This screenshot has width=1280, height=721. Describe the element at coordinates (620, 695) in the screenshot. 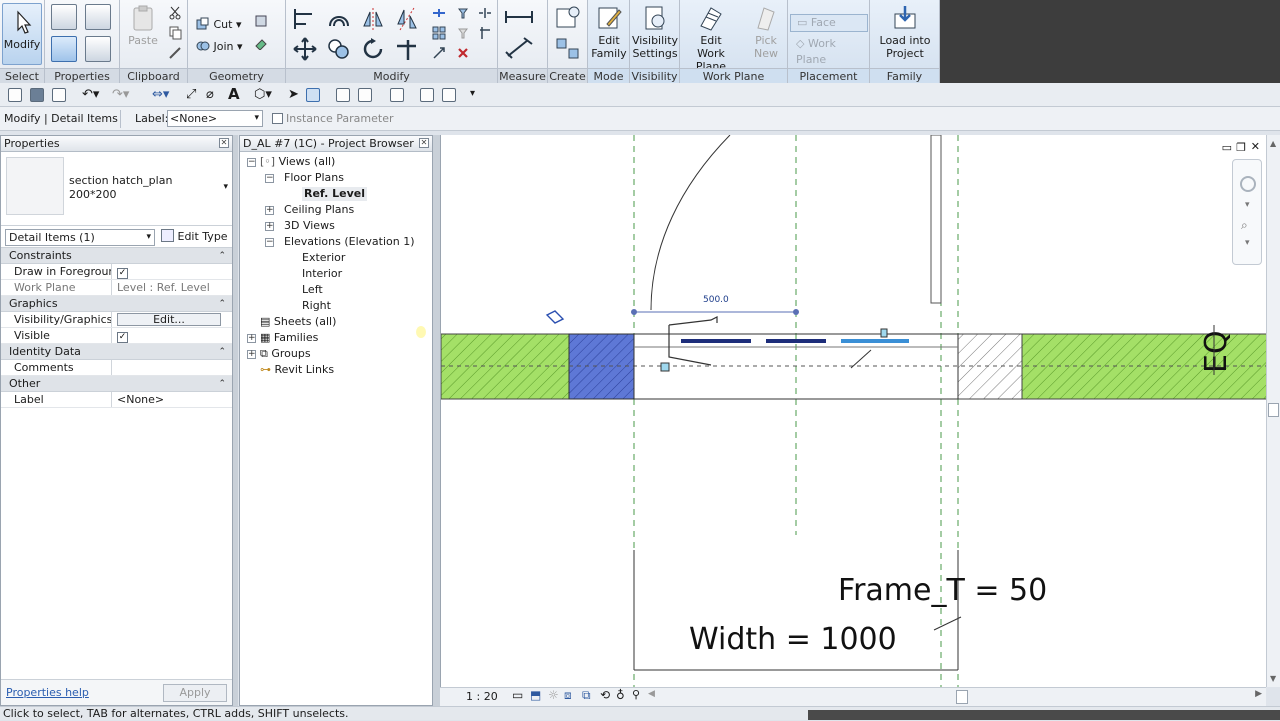

I see `reveal-hidden-icon: ♁` at that location.